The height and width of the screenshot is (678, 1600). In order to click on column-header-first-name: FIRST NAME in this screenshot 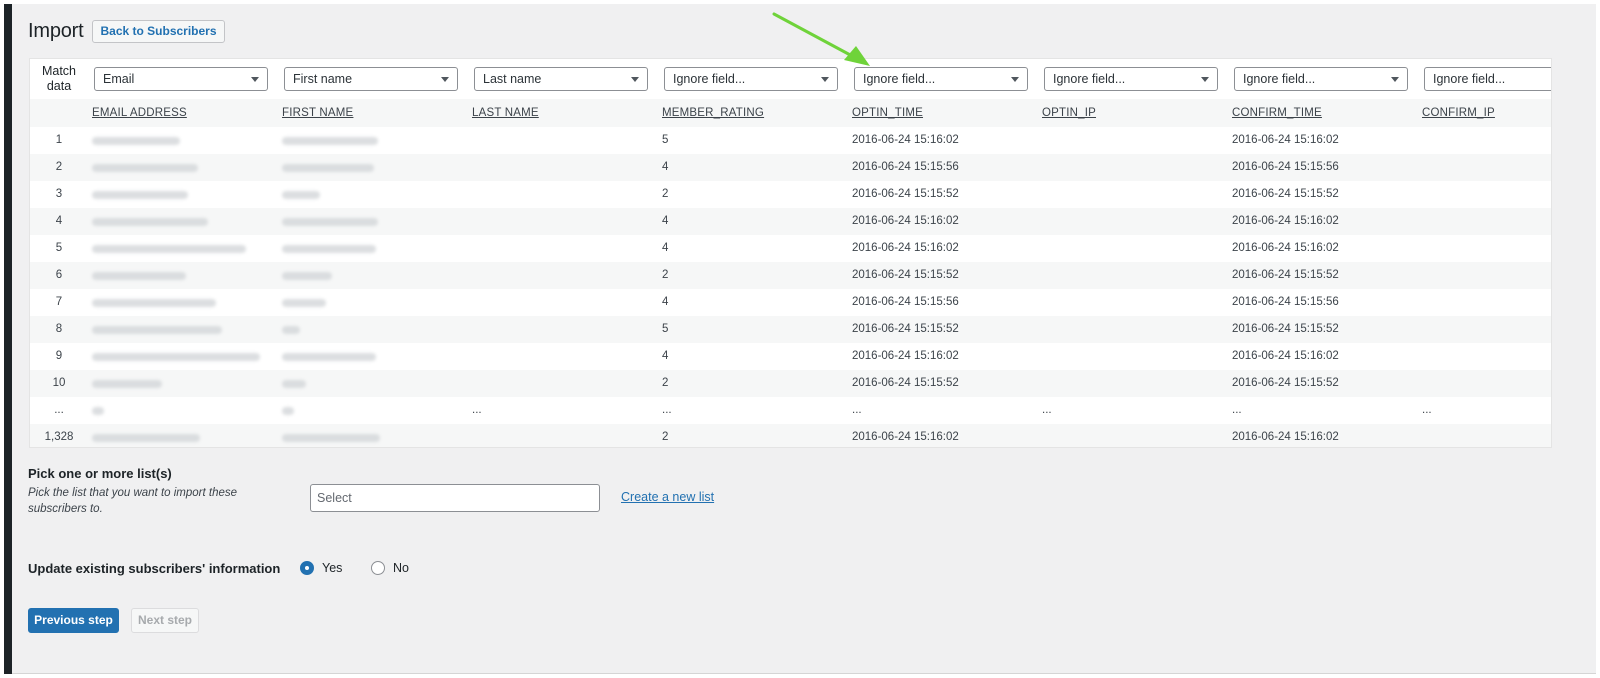, I will do `click(318, 113)`.